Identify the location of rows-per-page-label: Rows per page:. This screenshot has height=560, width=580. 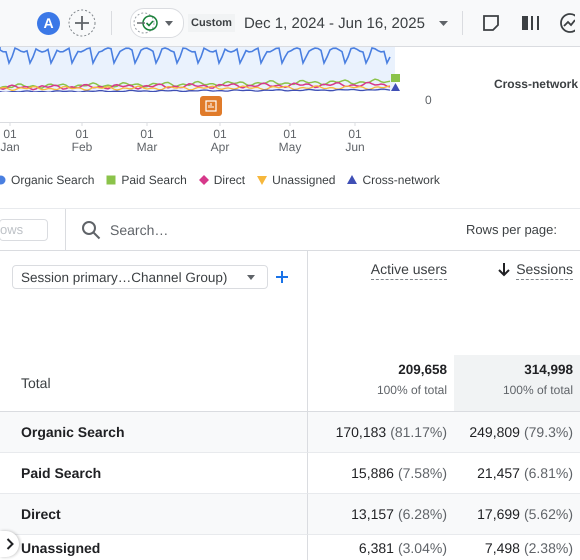
(511, 229).